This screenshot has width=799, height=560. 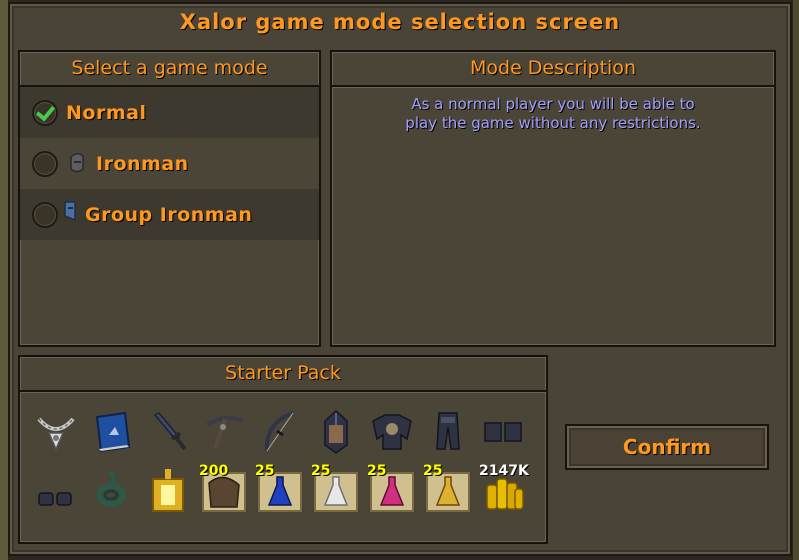 I want to click on starter-item-spellbook, so click(x=112, y=433).